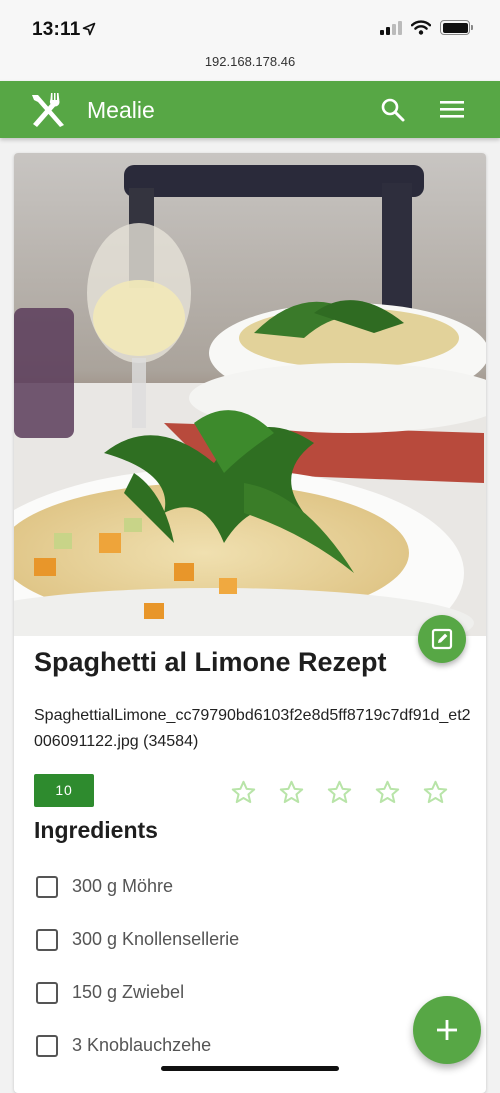 Image resolution: width=500 pixels, height=1093 pixels. What do you see at coordinates (156, 939) in the screenshot?
I see `ingredient-label: 300 g Knollensellerie` at bounding box center [156, 939].